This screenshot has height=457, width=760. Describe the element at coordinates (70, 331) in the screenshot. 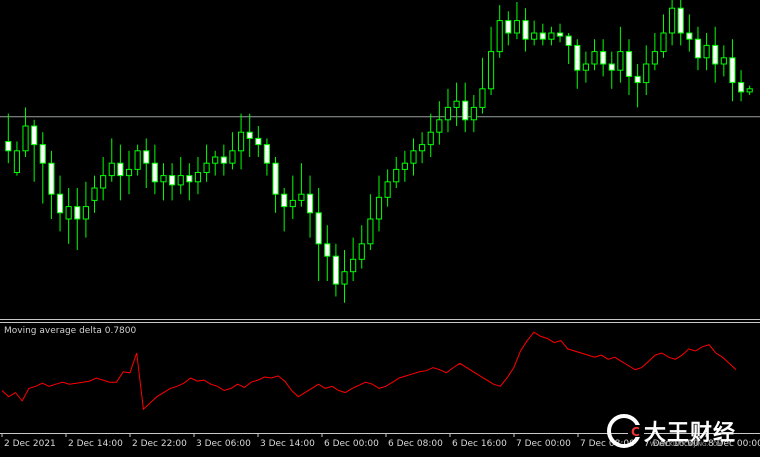

I see `indicator-title: Moving average delta 0.7800` at that location.